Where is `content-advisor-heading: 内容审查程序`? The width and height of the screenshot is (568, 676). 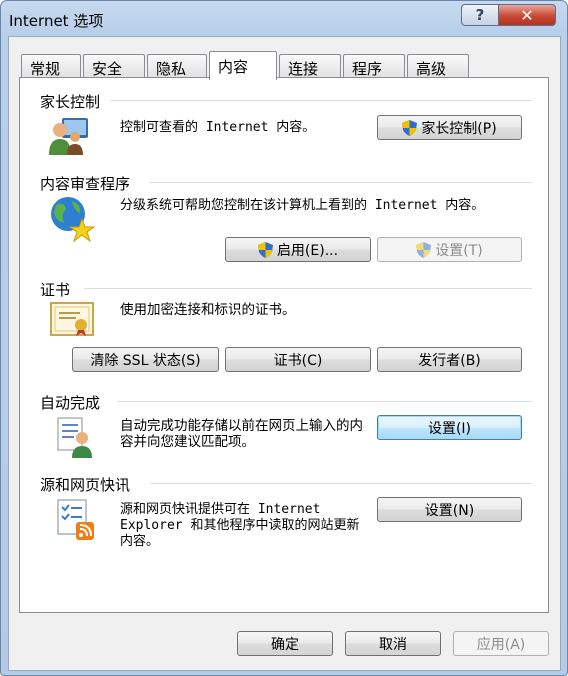 content-advisor-heading: 内容审查程序 is located at coordinates (88, 183).